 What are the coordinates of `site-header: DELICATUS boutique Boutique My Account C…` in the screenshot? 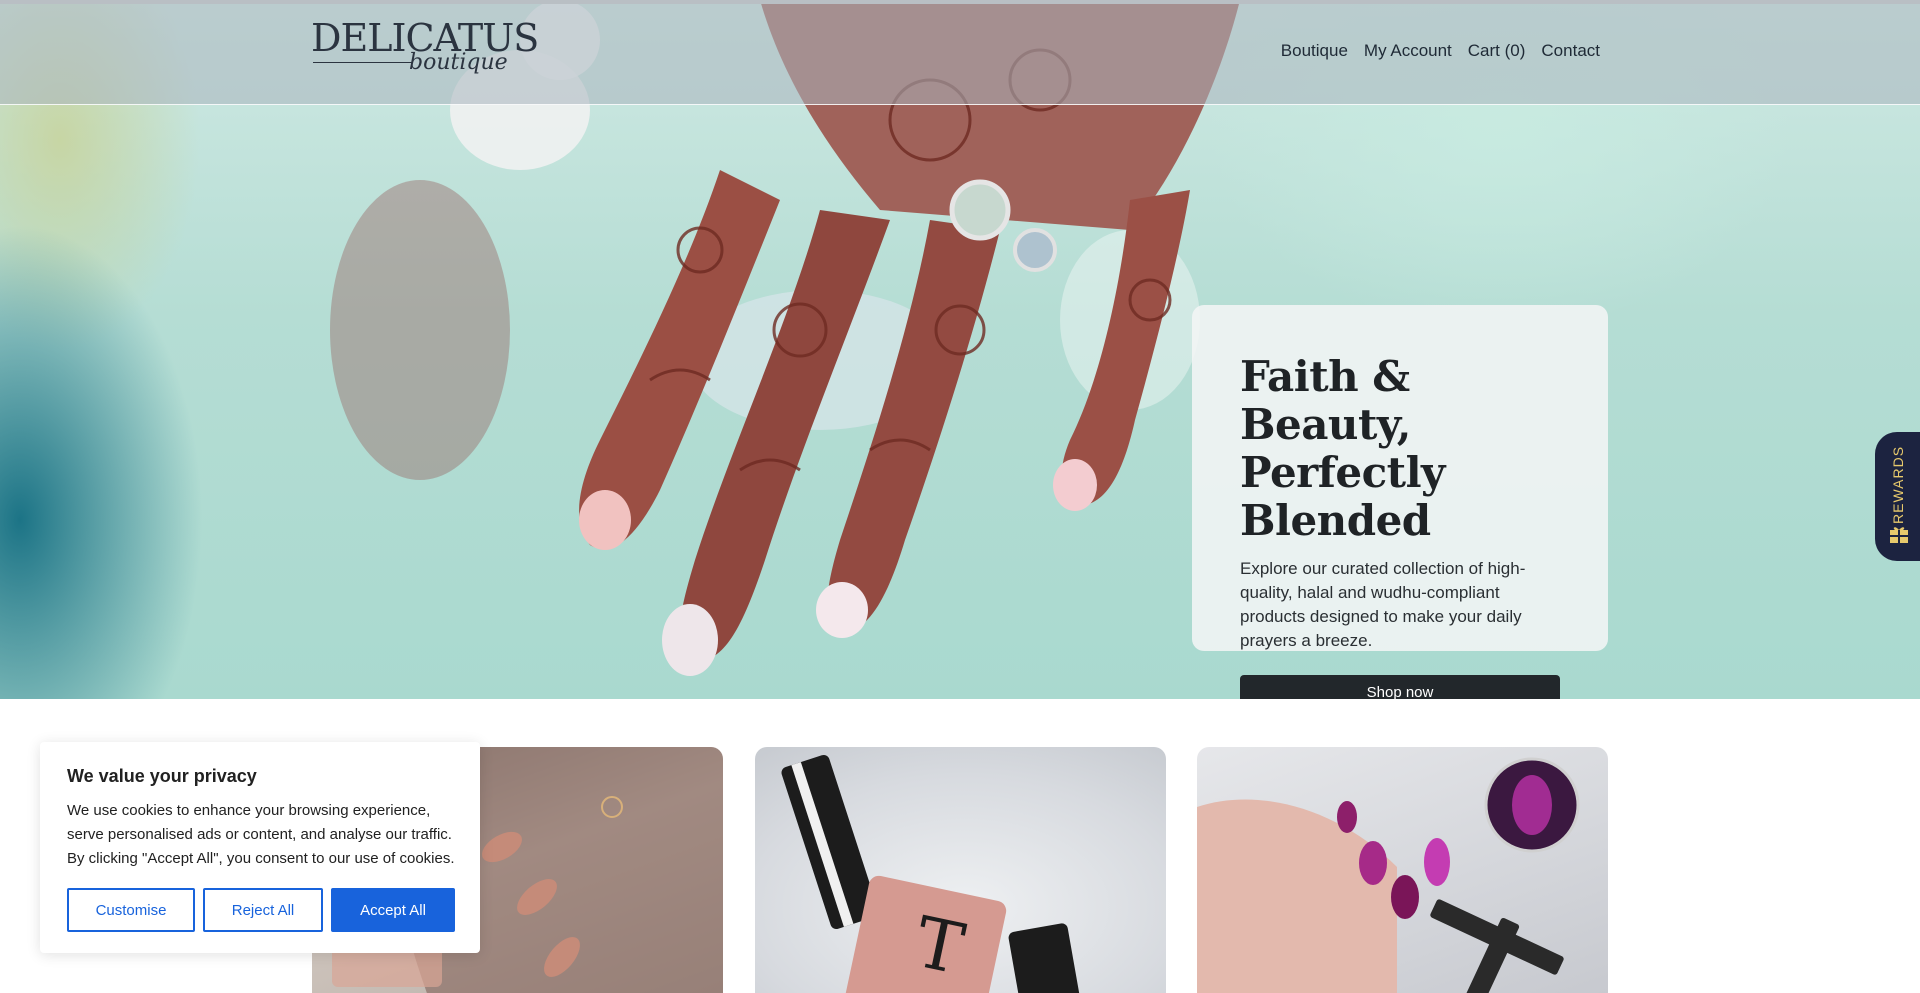 It's located at (960, 54).